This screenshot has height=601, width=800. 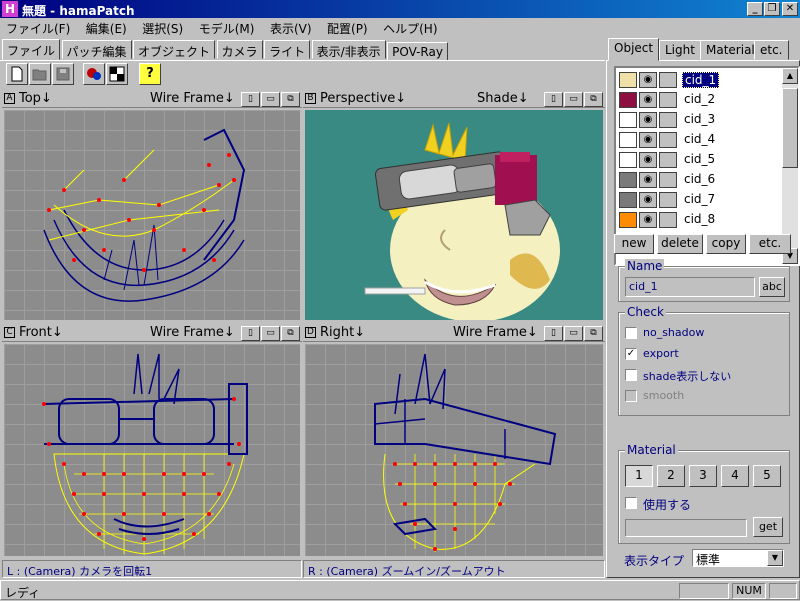 What do you see at coordinates (454, 215) in the screenshot?
I see `perspective-view-canvas` at bounding box center [454, 215].